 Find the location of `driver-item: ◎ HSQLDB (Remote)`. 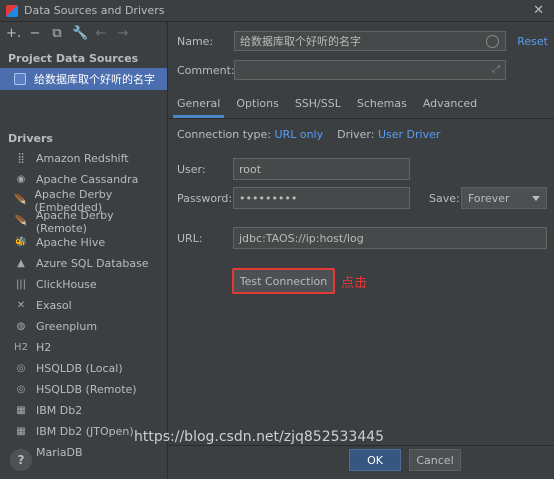

driver-item: ◎ HSQLDB (Remote) is located at coordinates (83, 389).